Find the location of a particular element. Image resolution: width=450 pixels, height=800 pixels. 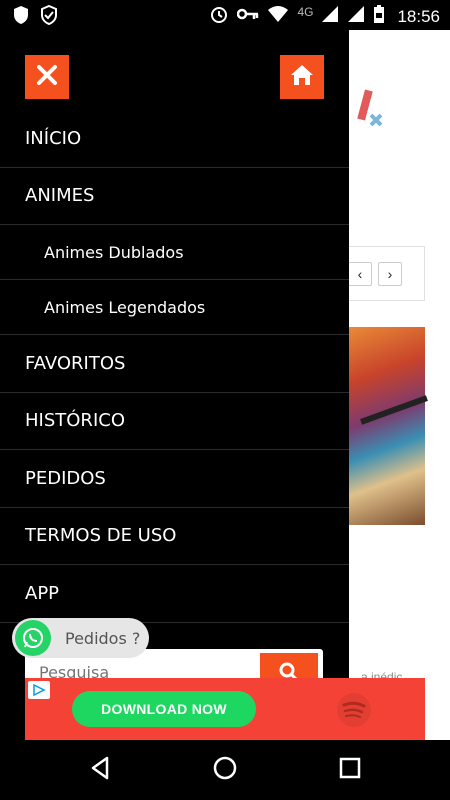

menu-item-termos-de-uso: TERMOS DE USO is located at coordinates (174, 536).